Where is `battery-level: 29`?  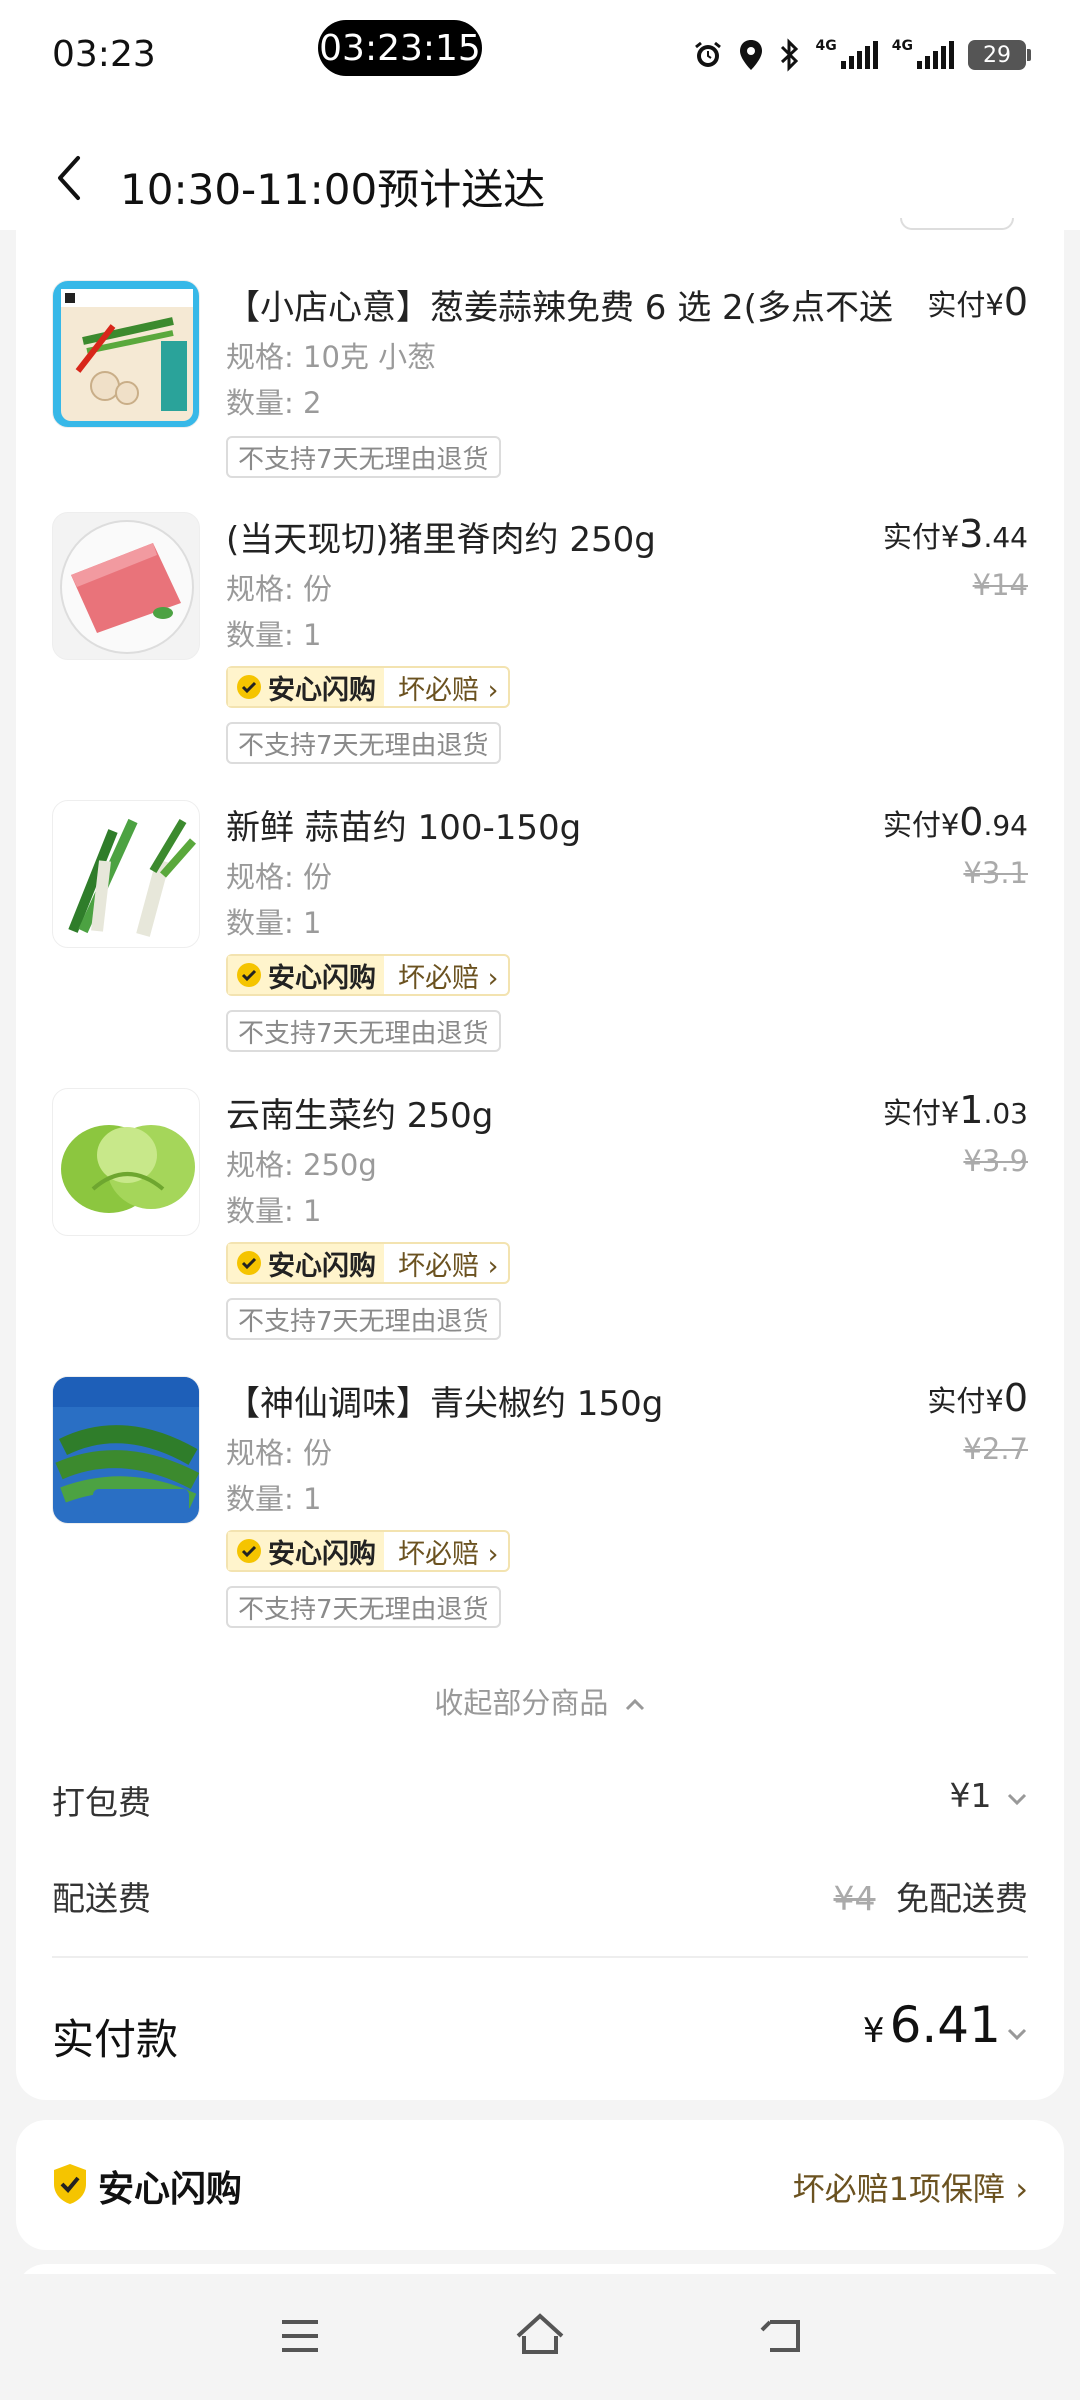
battery-level: 29 is located at coordinates (997, 55).